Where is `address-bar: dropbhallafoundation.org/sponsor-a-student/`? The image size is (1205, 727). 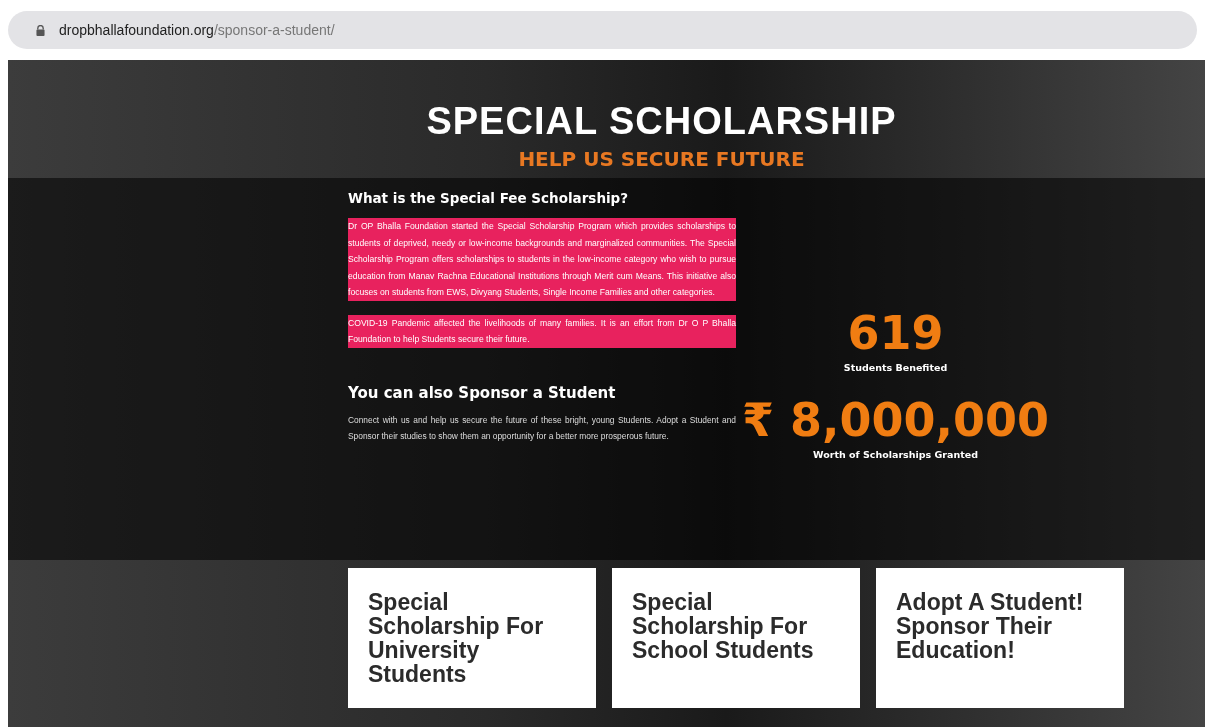
address-bar: dropbhallafoundation.org/sponsor-a-student/ is located at coordinates (602, 30).